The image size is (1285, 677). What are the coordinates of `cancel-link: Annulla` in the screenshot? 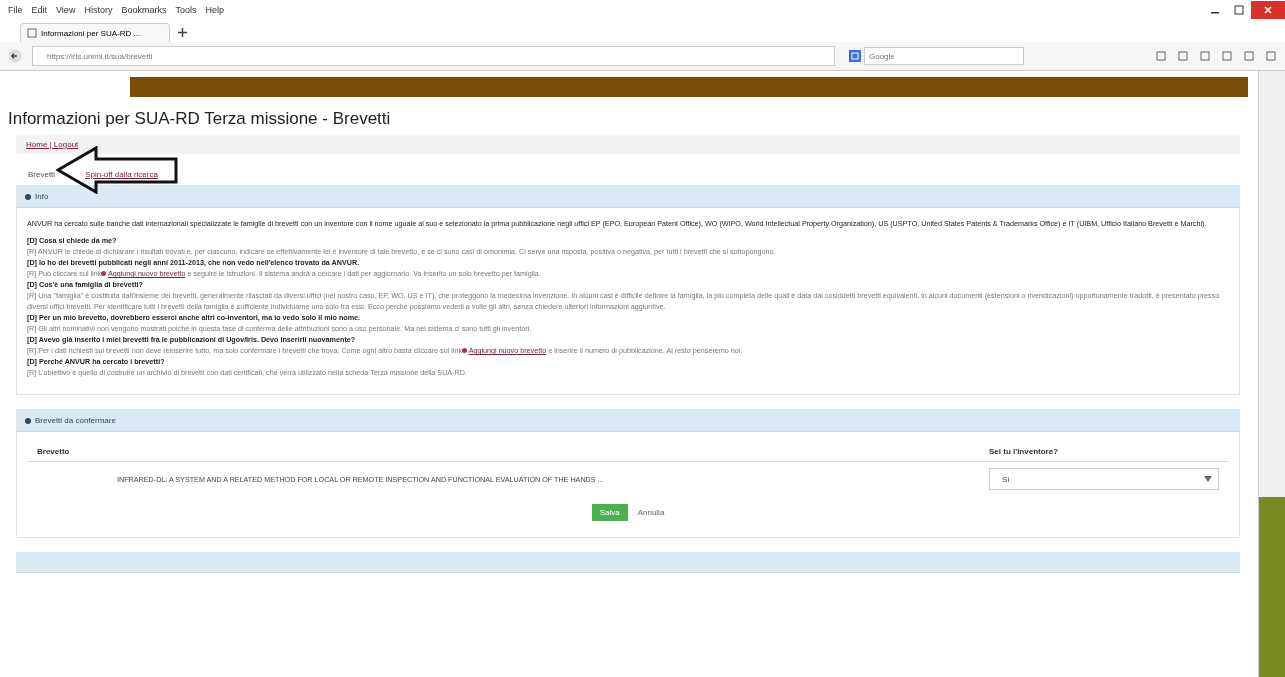 It's located at (651, 512).